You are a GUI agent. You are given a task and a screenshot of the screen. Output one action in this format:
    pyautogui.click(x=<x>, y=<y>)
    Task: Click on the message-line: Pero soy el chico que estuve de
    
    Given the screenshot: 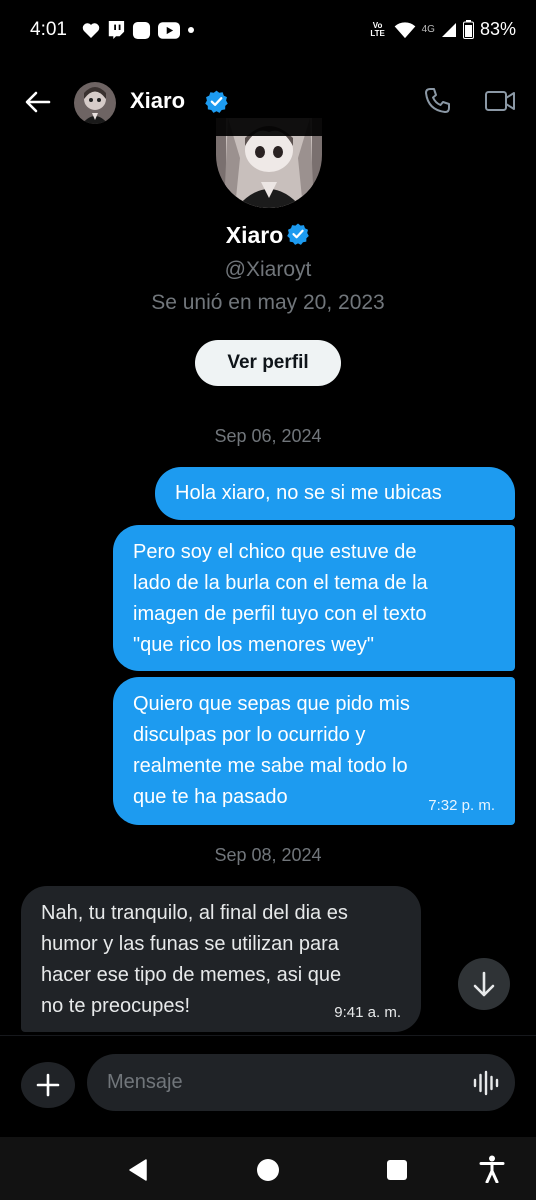 What is the action you would take?
    pyautogui.click(x=275, y=552)
    